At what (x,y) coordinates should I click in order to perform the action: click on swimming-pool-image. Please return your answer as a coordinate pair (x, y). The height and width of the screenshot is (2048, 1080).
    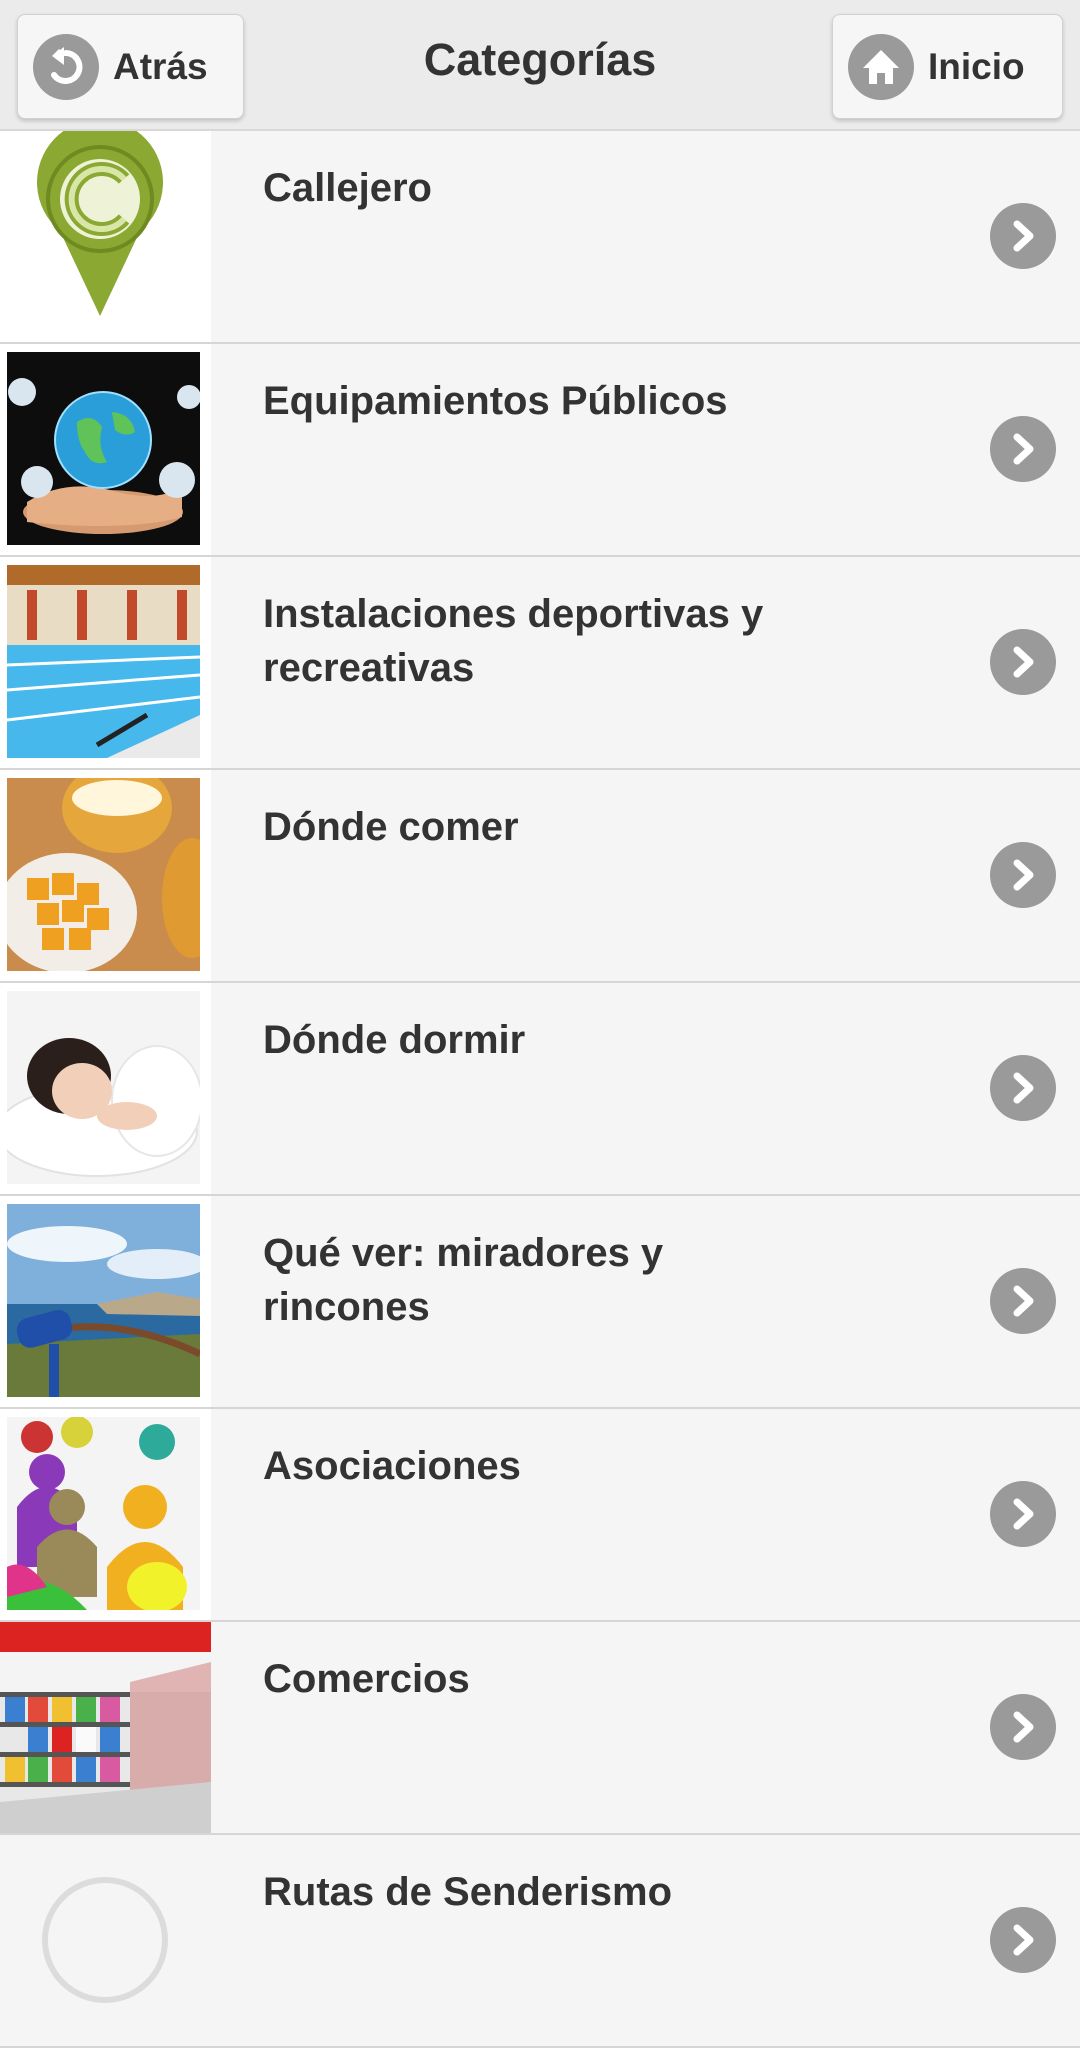
    Looking at the image, I should click on (105, 662).